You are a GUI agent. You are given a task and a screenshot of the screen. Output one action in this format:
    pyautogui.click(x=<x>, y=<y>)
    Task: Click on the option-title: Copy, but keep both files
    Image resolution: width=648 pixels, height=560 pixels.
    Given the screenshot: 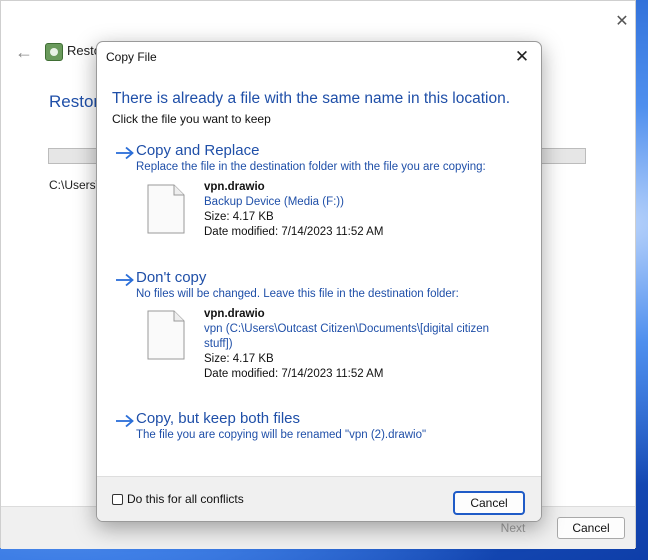 What is the action you would take?
    pyautogui.click(x=218, y=418)
    